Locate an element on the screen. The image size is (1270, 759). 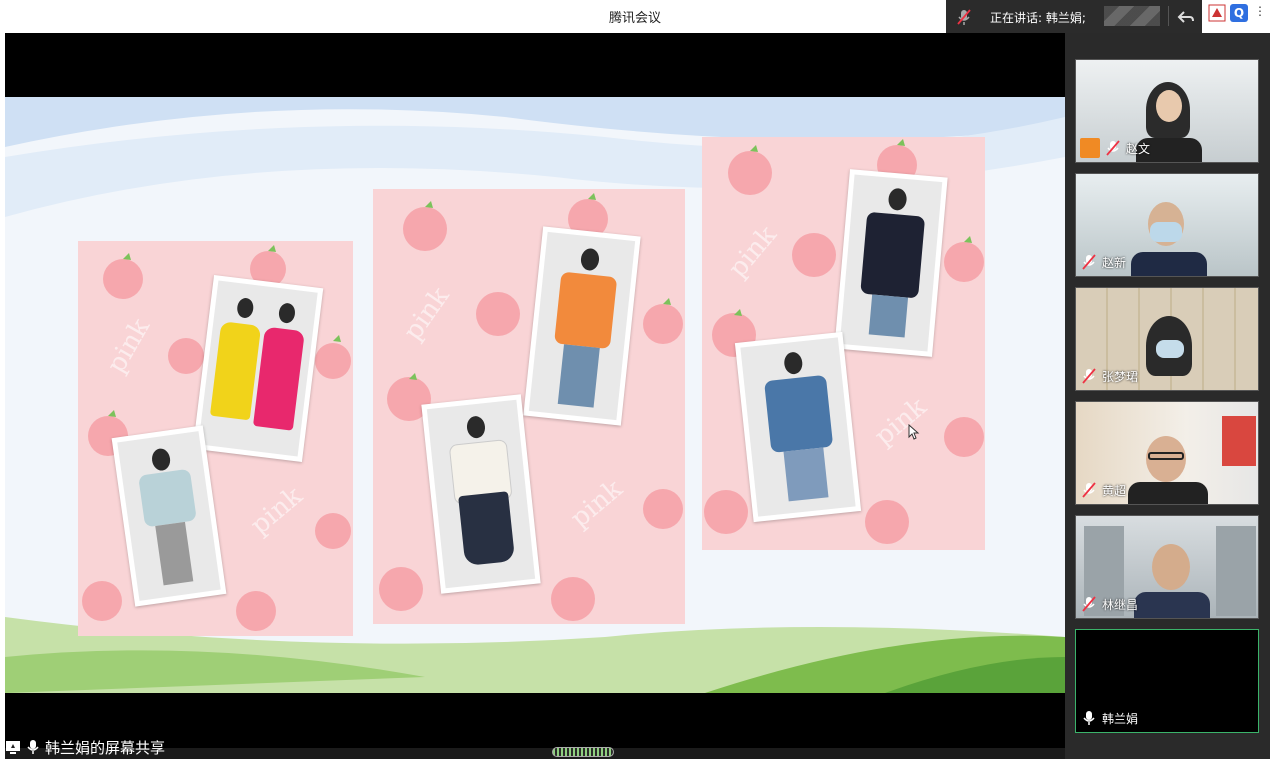
navy-skirt is located at coordinates (487, 529).